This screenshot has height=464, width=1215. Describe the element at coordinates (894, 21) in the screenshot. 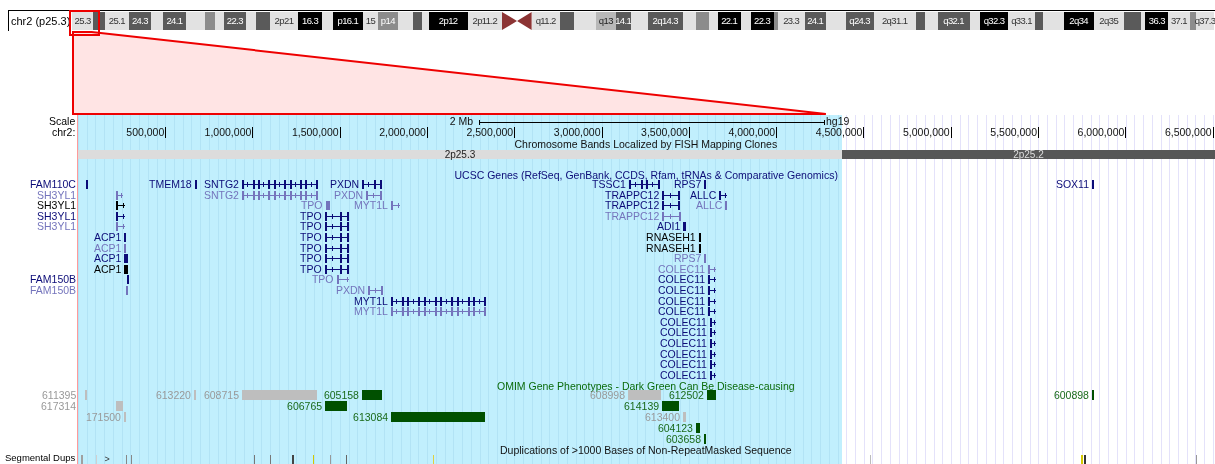

I see `chromosome-band: 2q31.1` at that location.